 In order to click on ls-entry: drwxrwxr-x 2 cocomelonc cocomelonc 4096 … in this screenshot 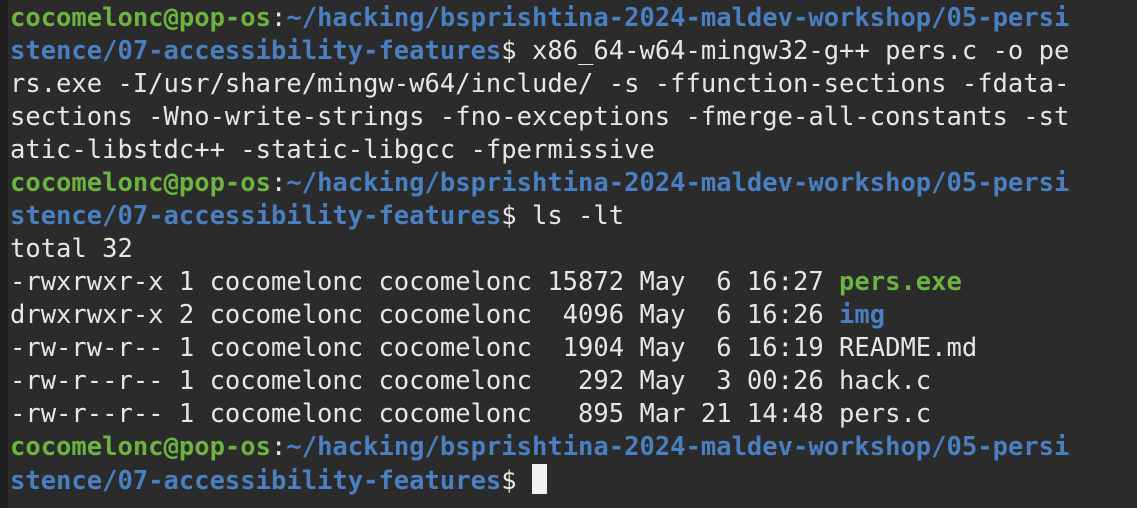, I will do `click(572, 315)`.